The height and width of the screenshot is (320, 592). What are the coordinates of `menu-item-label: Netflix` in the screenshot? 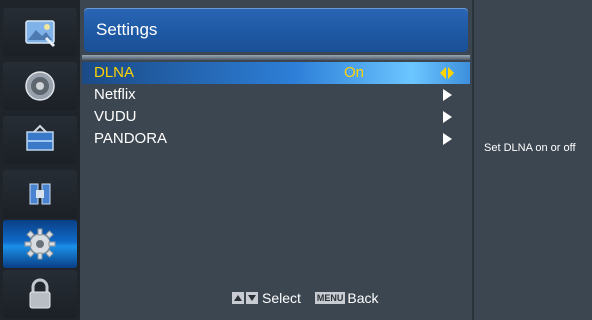 It's located at (115, 94).